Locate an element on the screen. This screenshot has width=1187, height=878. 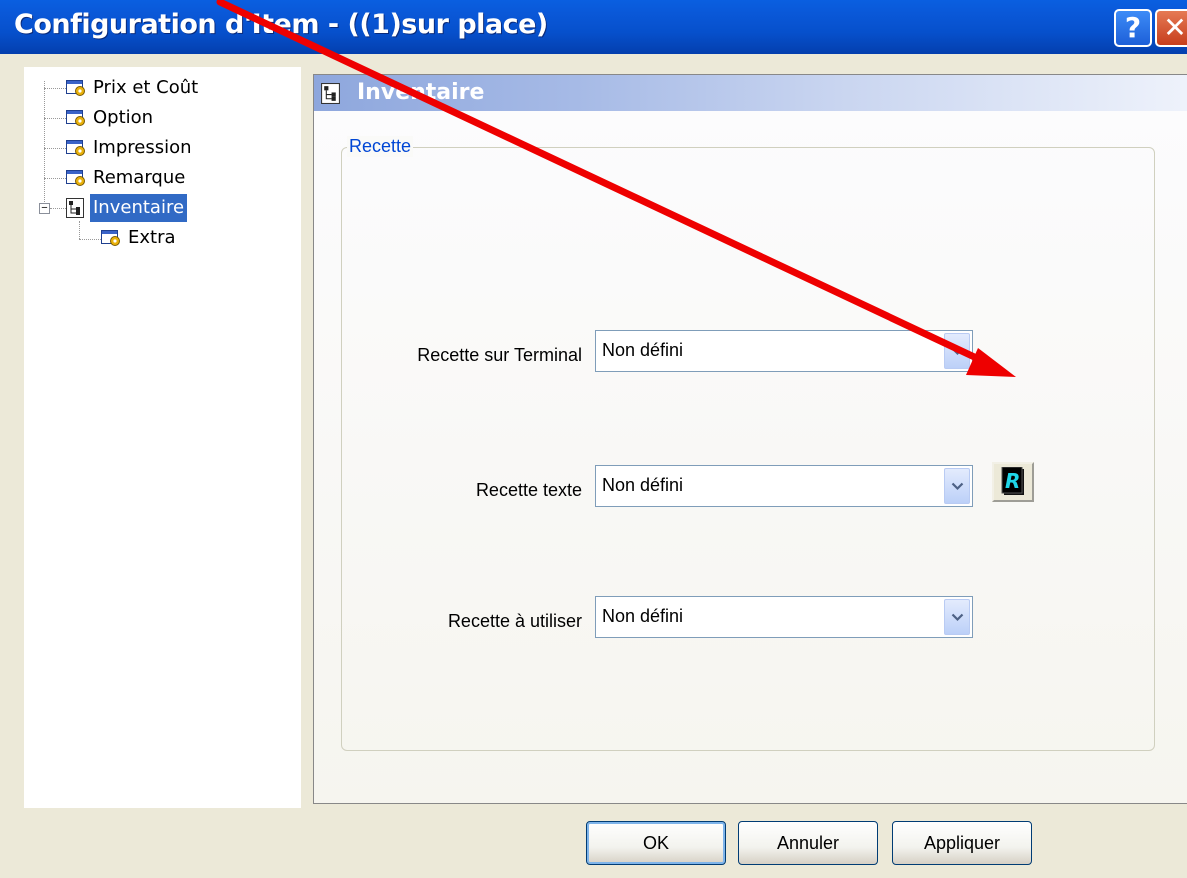
cancel-button: Annuler is located at coordinates (808, 843).